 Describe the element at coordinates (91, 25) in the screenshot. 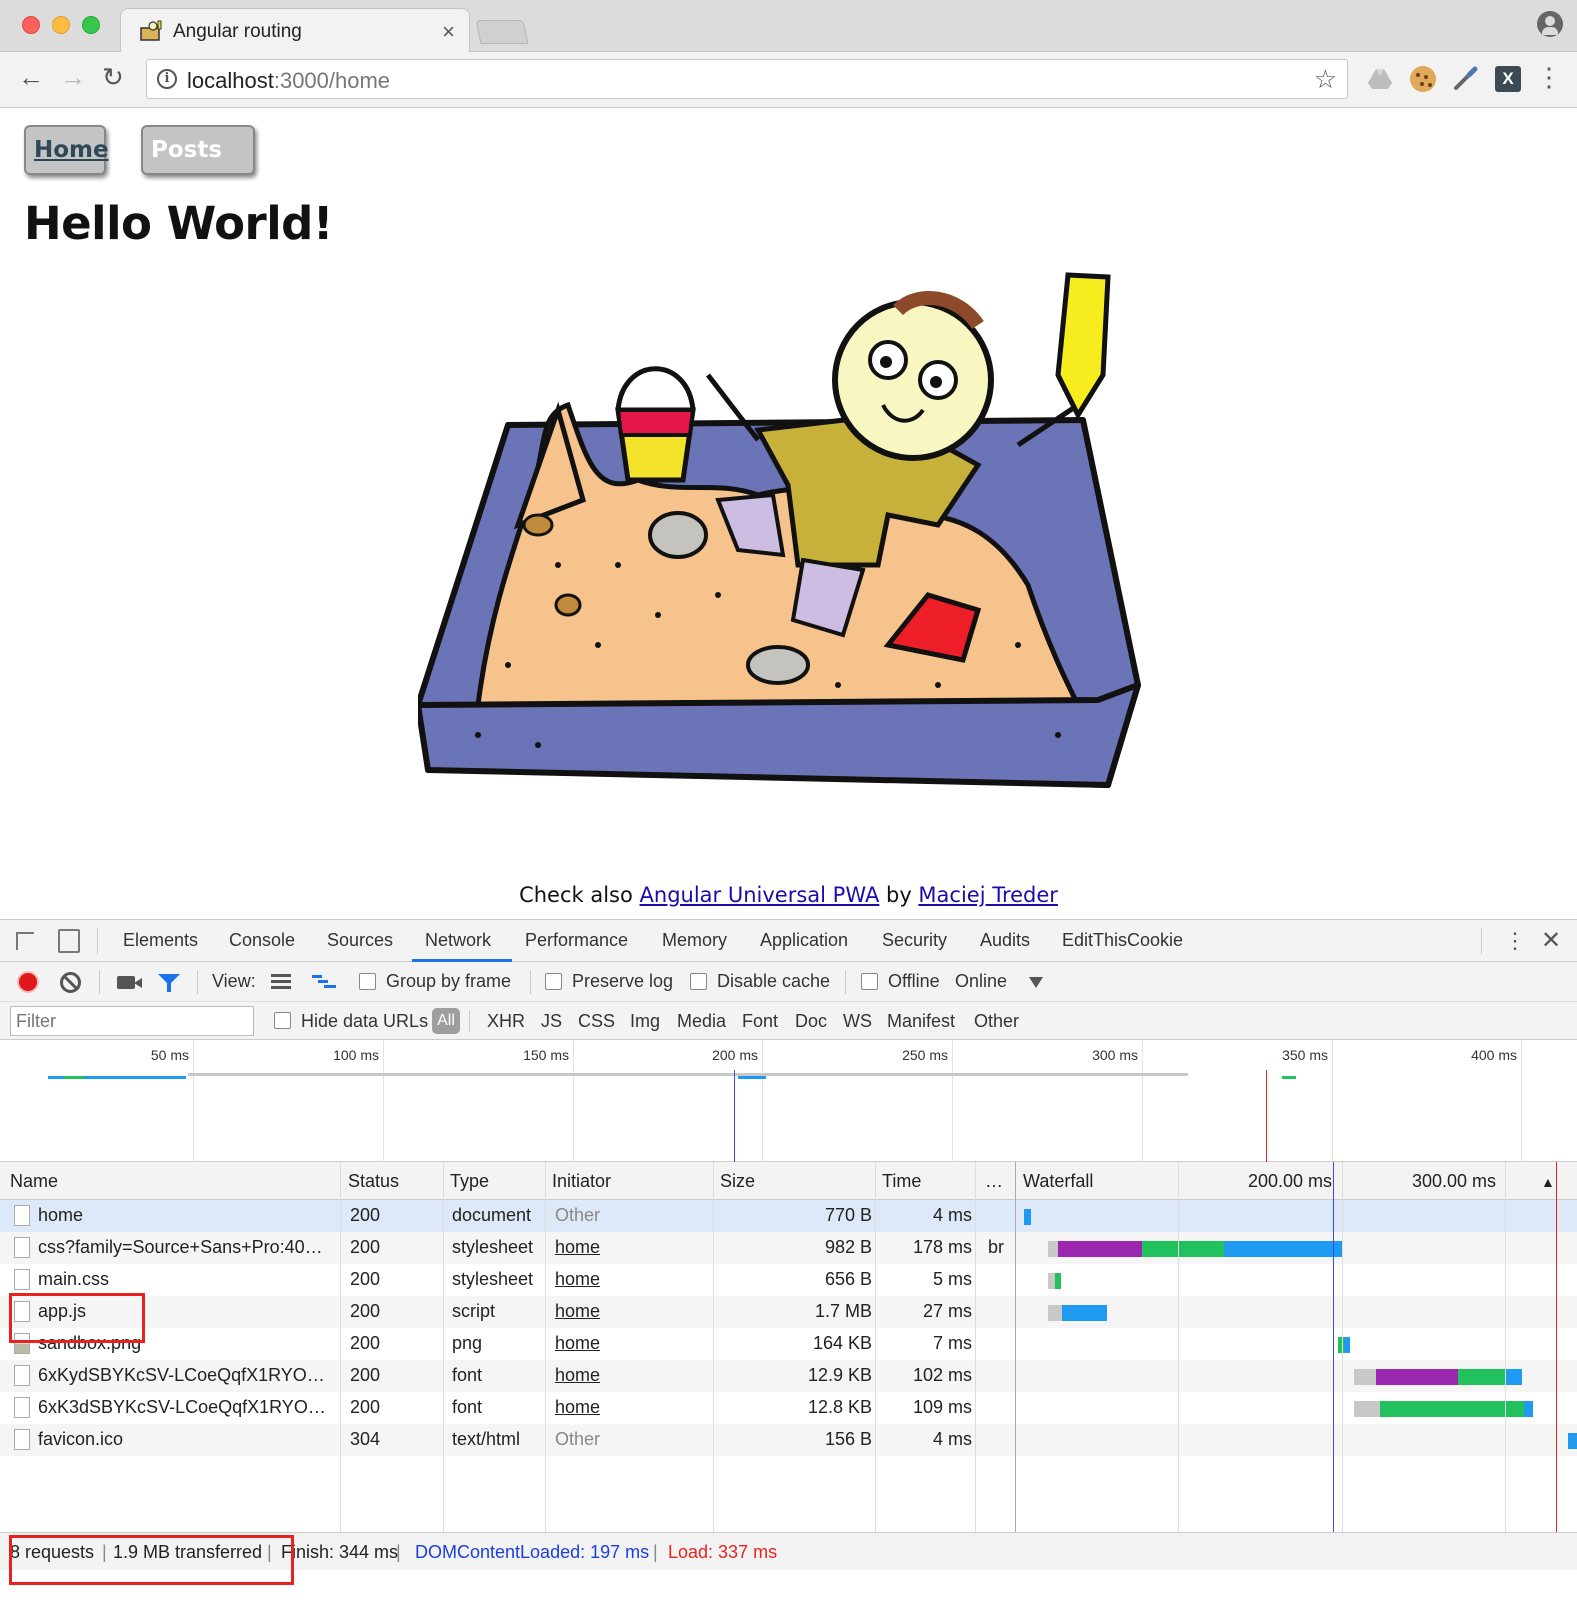

I see `window-zoom-button` at that location.